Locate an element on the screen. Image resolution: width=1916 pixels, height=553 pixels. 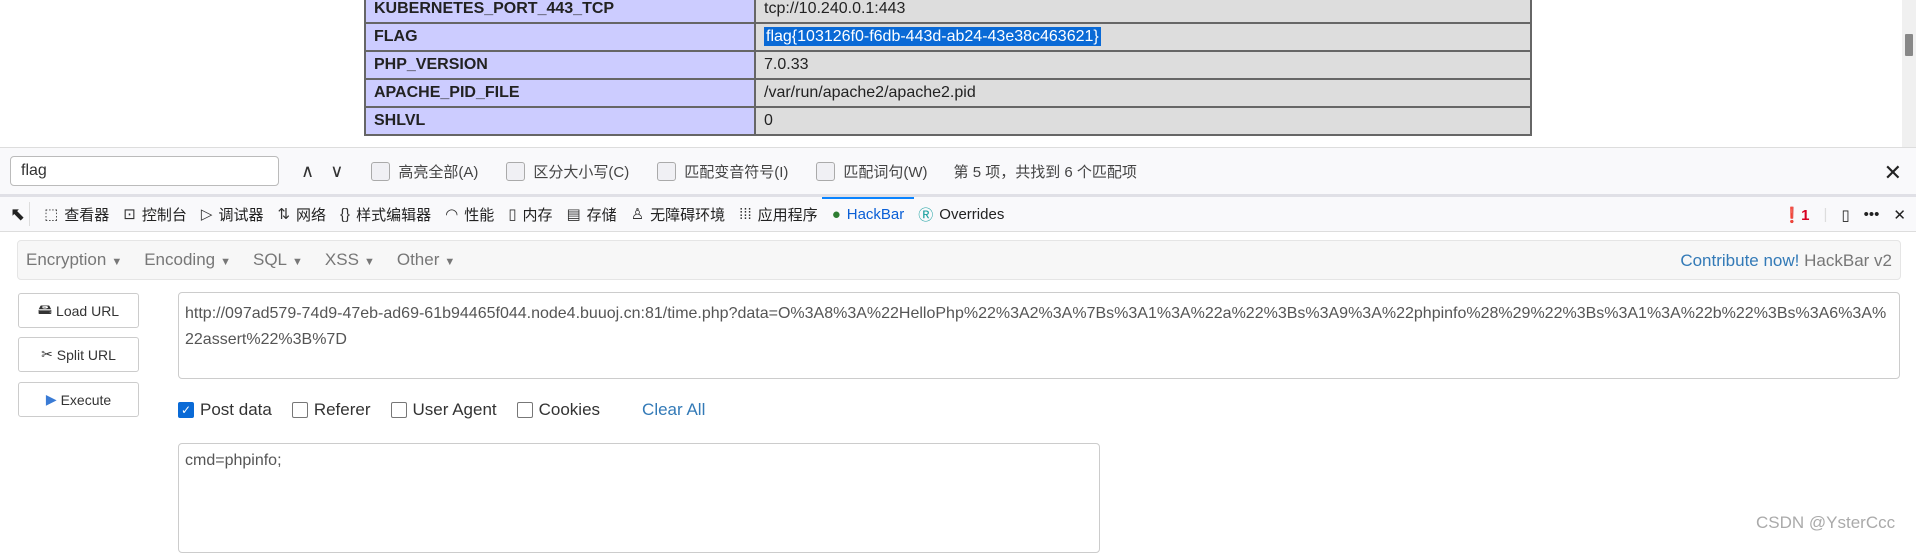
devtools-tab-查看器: ⬚ 查看器 is located at coordinates (76, 214).